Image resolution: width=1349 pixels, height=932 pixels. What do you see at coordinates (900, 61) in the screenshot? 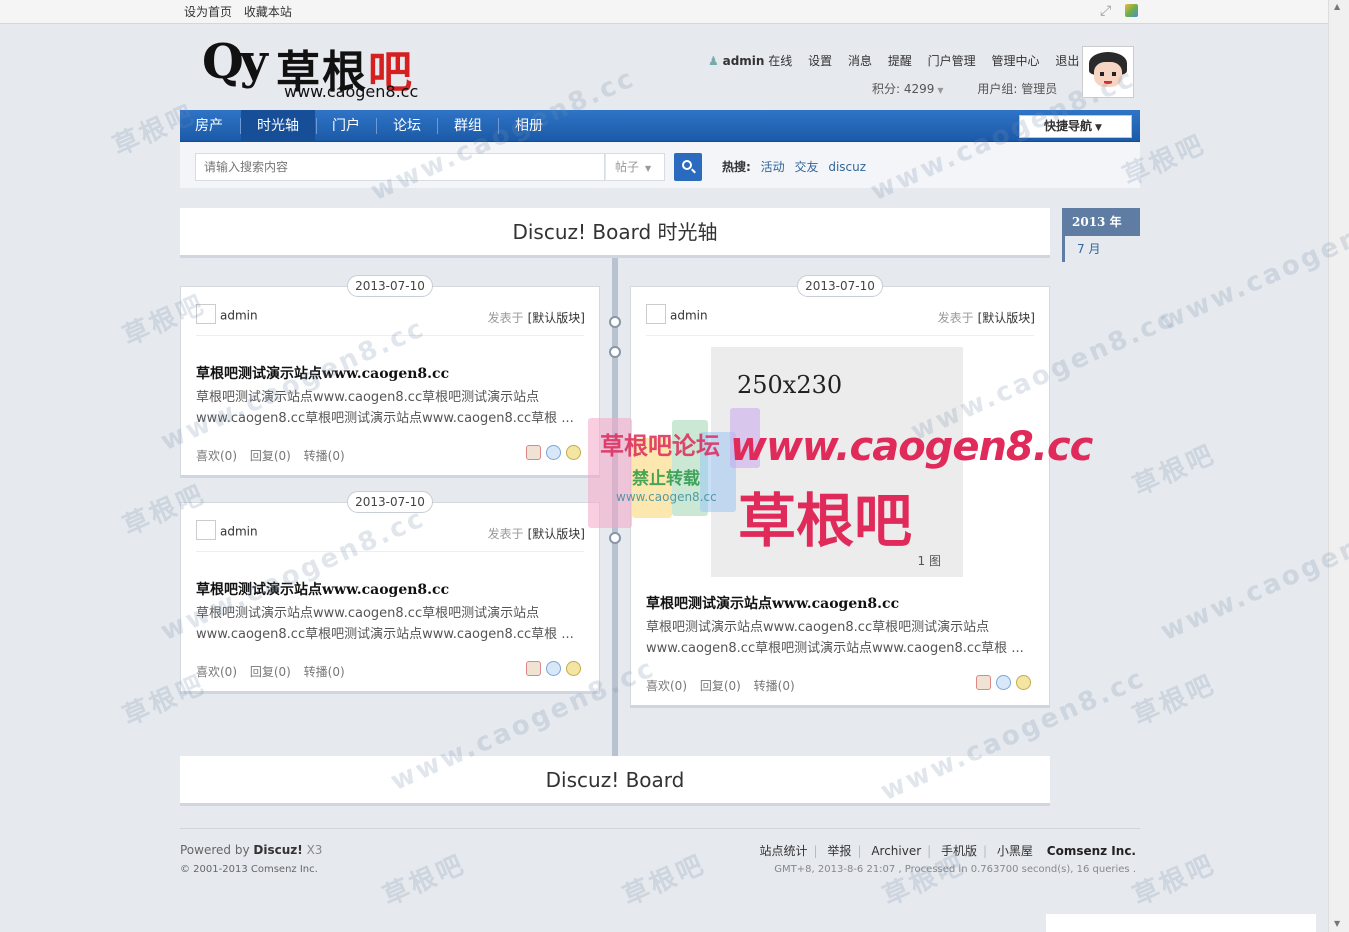
I see `reminders-link: 提醒` at bounding box center [900, 61].